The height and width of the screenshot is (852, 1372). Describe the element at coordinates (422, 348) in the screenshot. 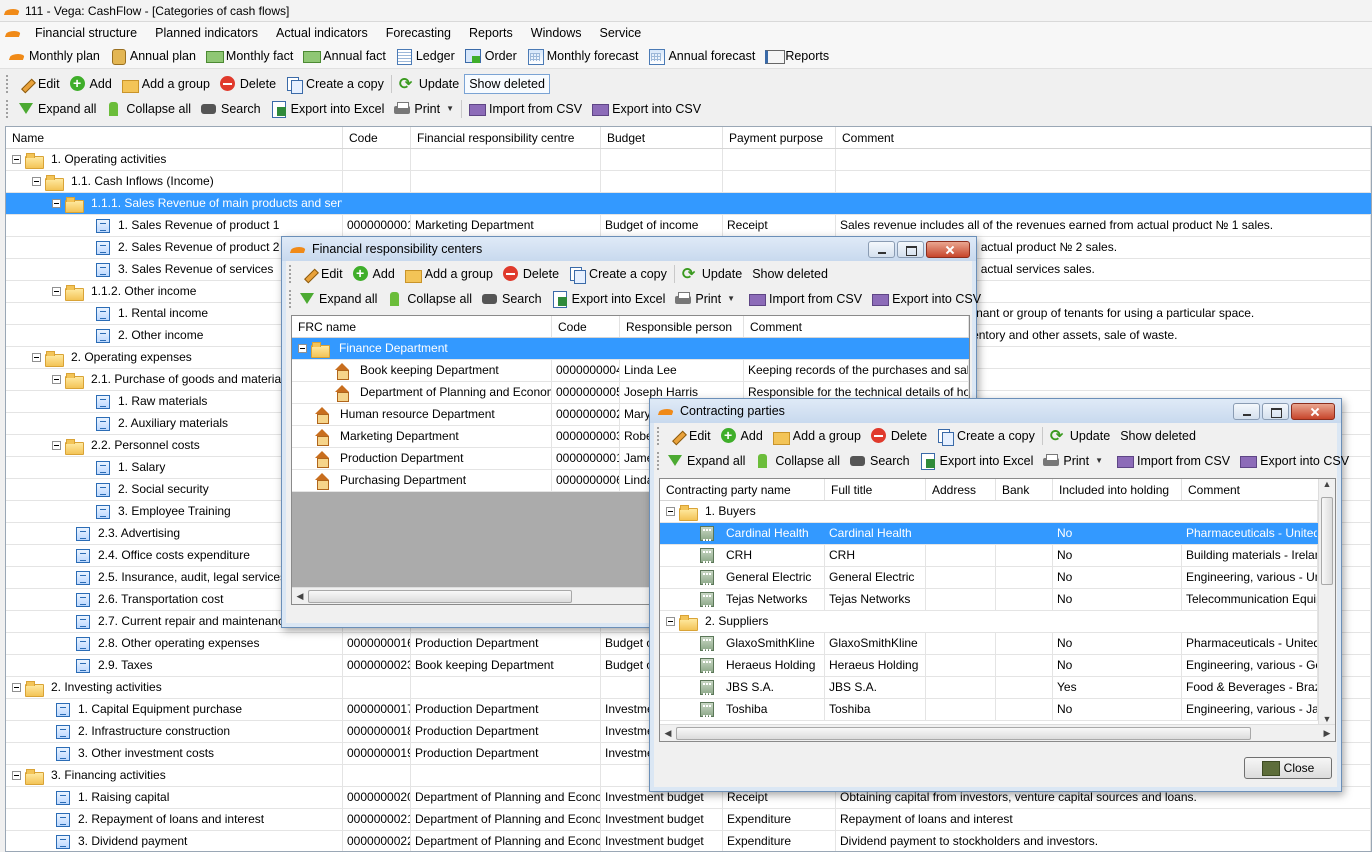

I see `frc-name-cell: Finance Department` at that location.